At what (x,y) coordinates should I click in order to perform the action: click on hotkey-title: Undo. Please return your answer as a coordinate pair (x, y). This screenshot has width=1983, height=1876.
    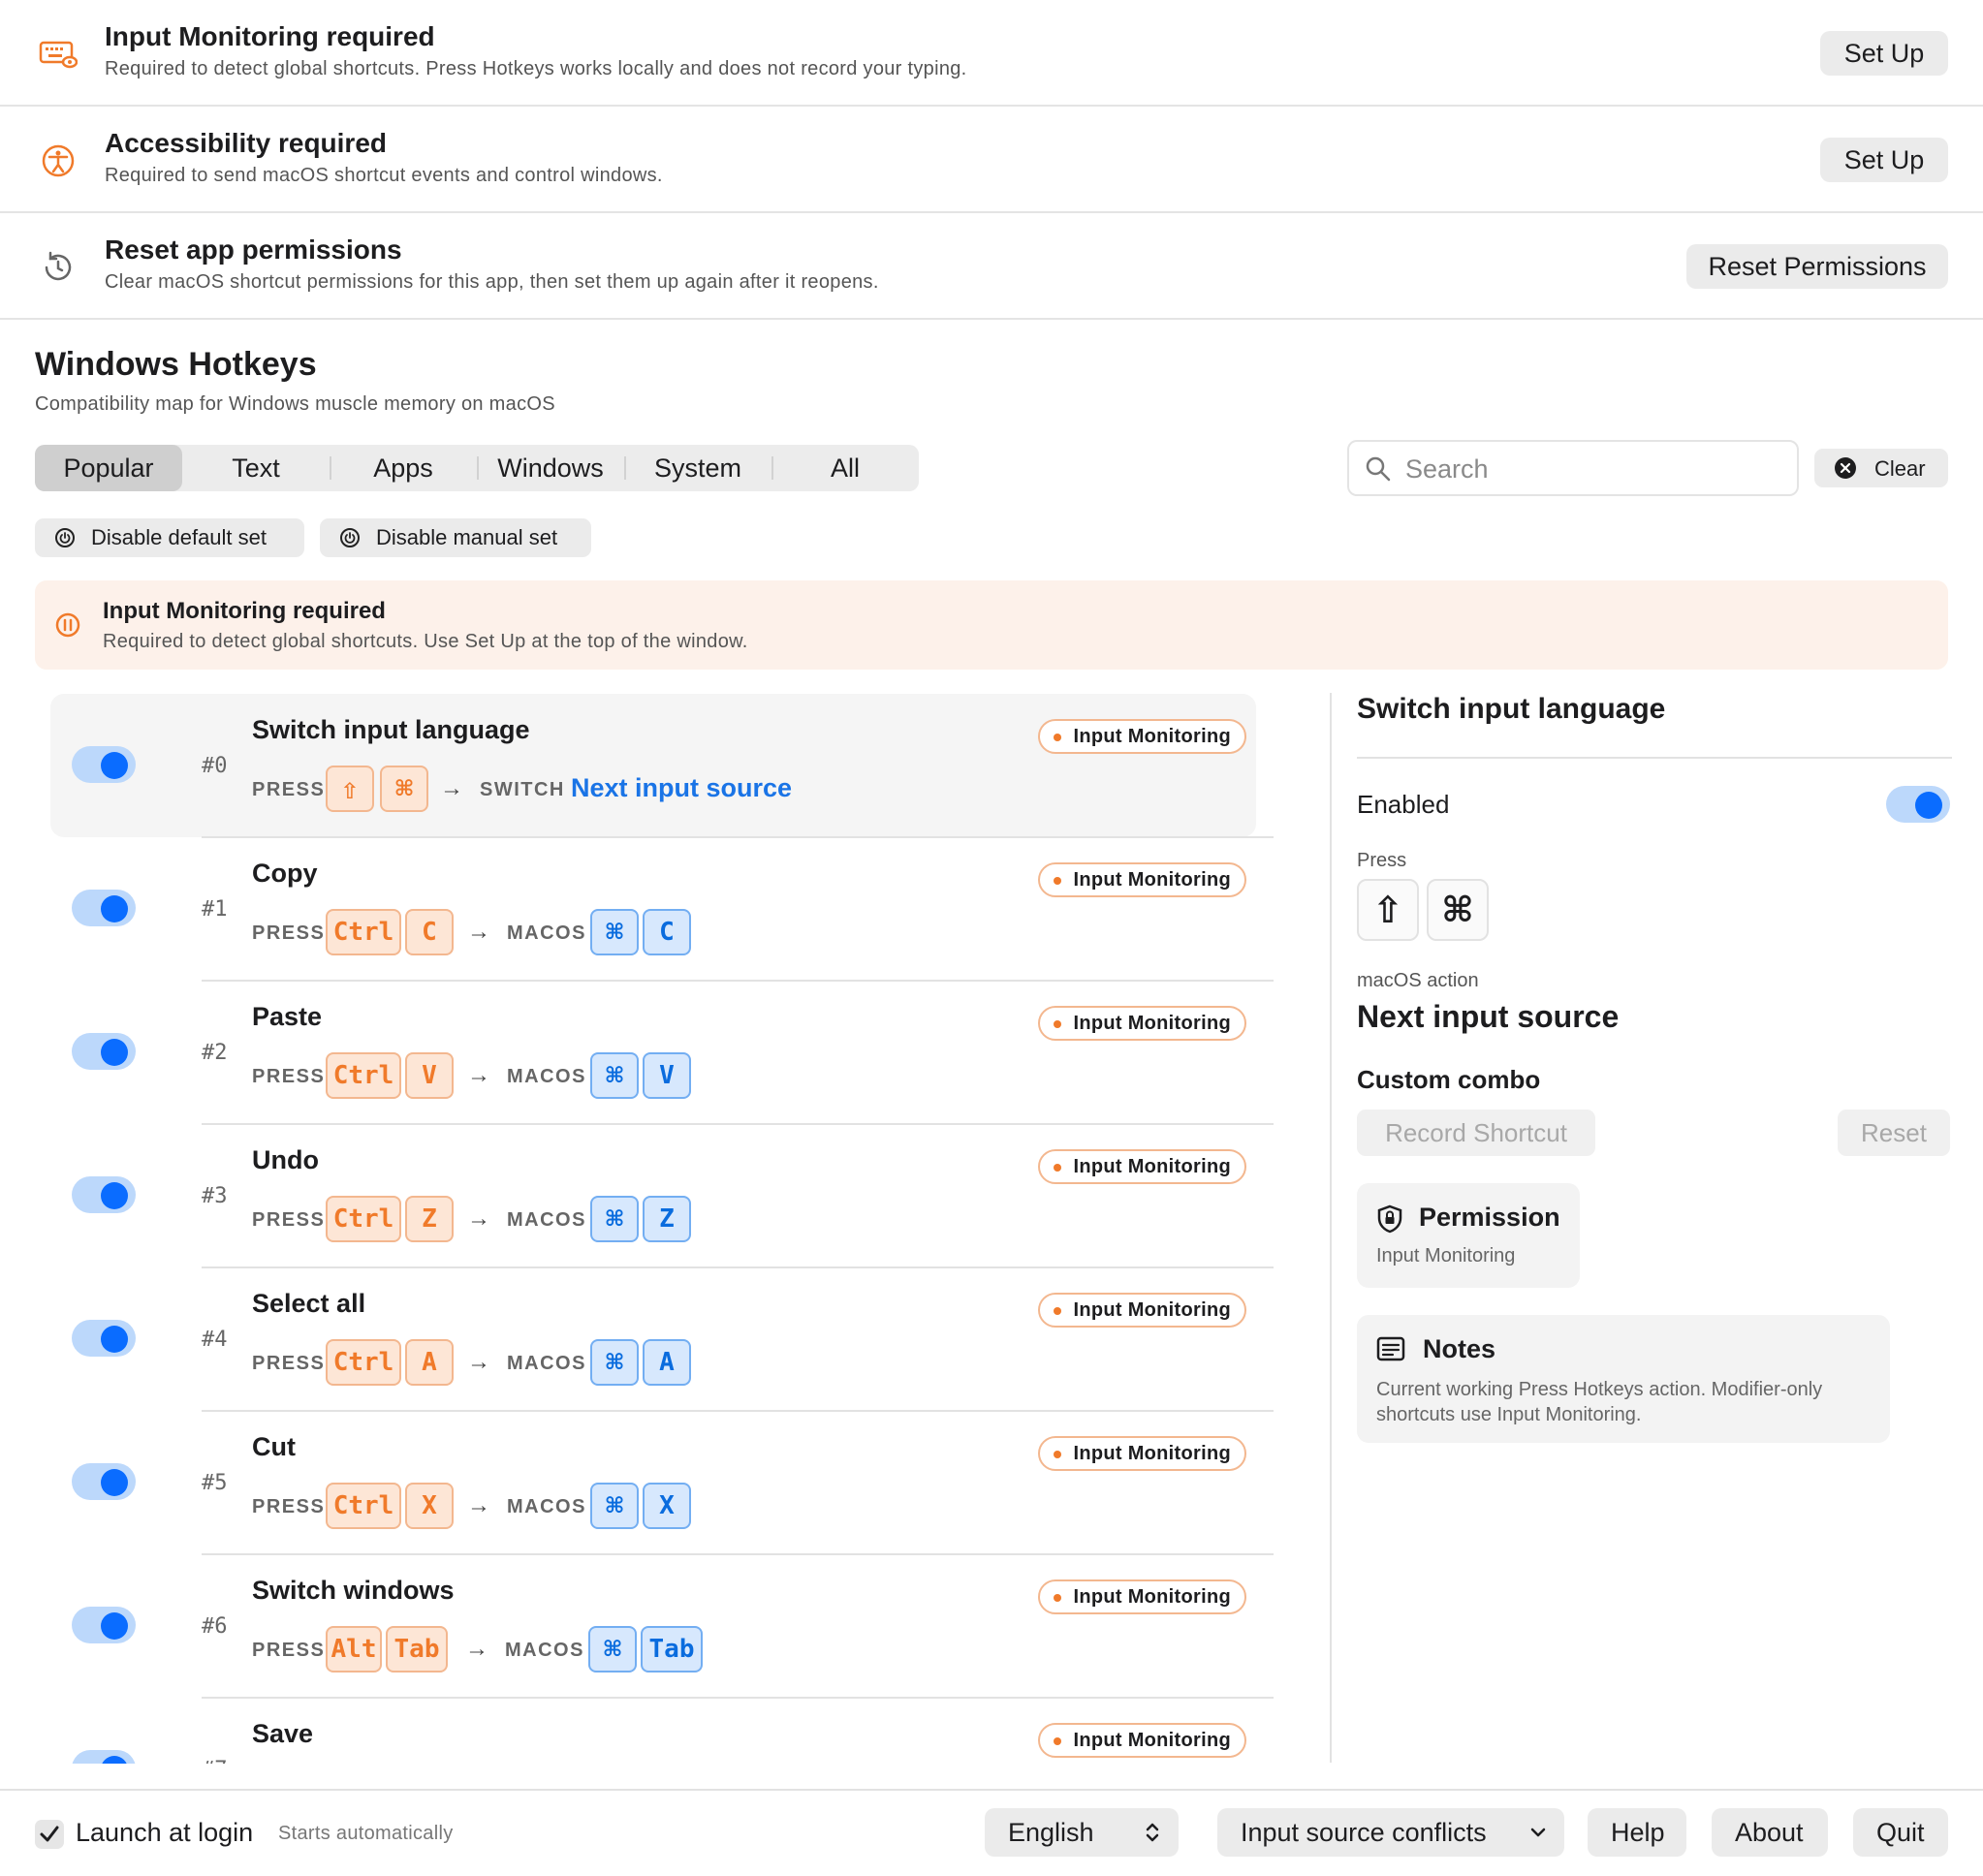
    Looking at the image, I should click on (286, 1160).